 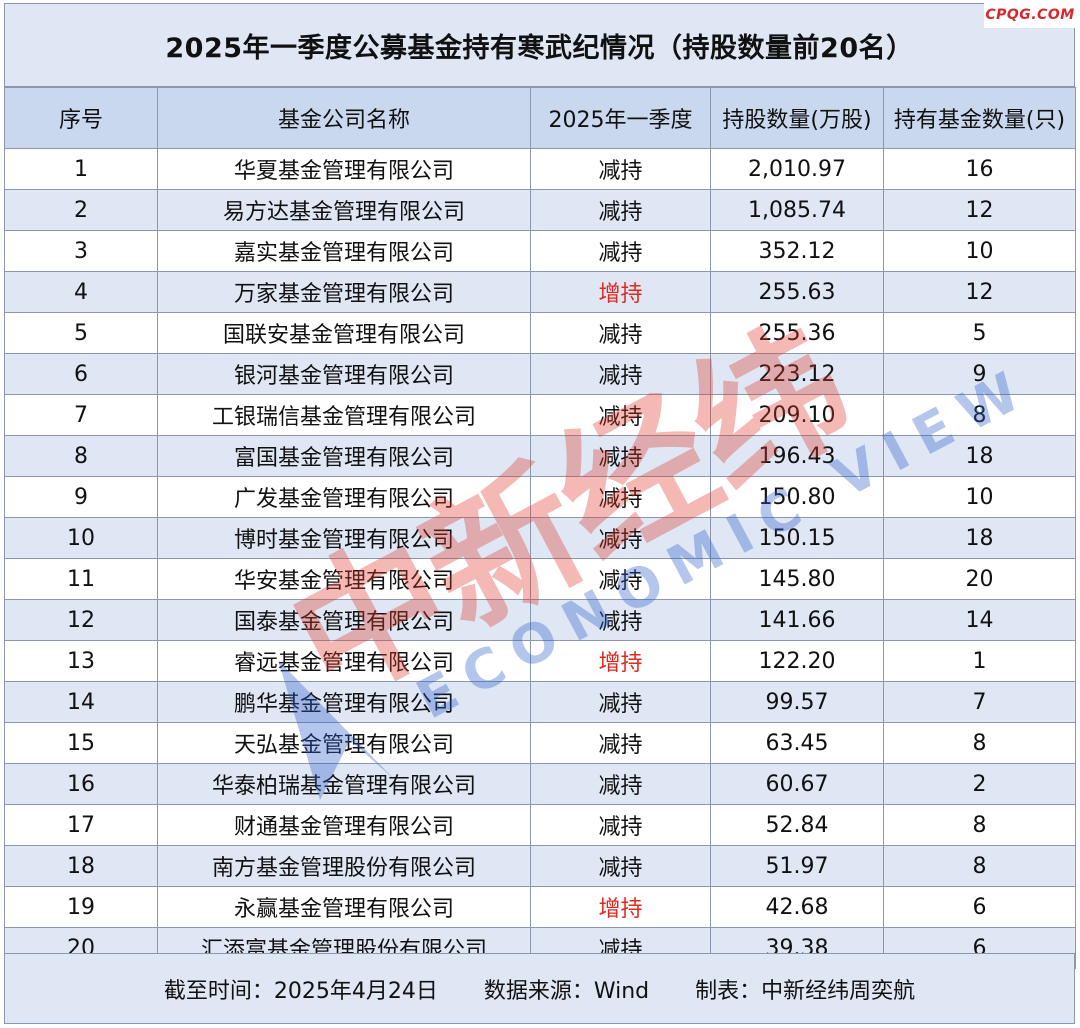 I want to click on table-row: 8 富国基金管理有限公司 减持 196.43 18, so click(x=540, y=456).